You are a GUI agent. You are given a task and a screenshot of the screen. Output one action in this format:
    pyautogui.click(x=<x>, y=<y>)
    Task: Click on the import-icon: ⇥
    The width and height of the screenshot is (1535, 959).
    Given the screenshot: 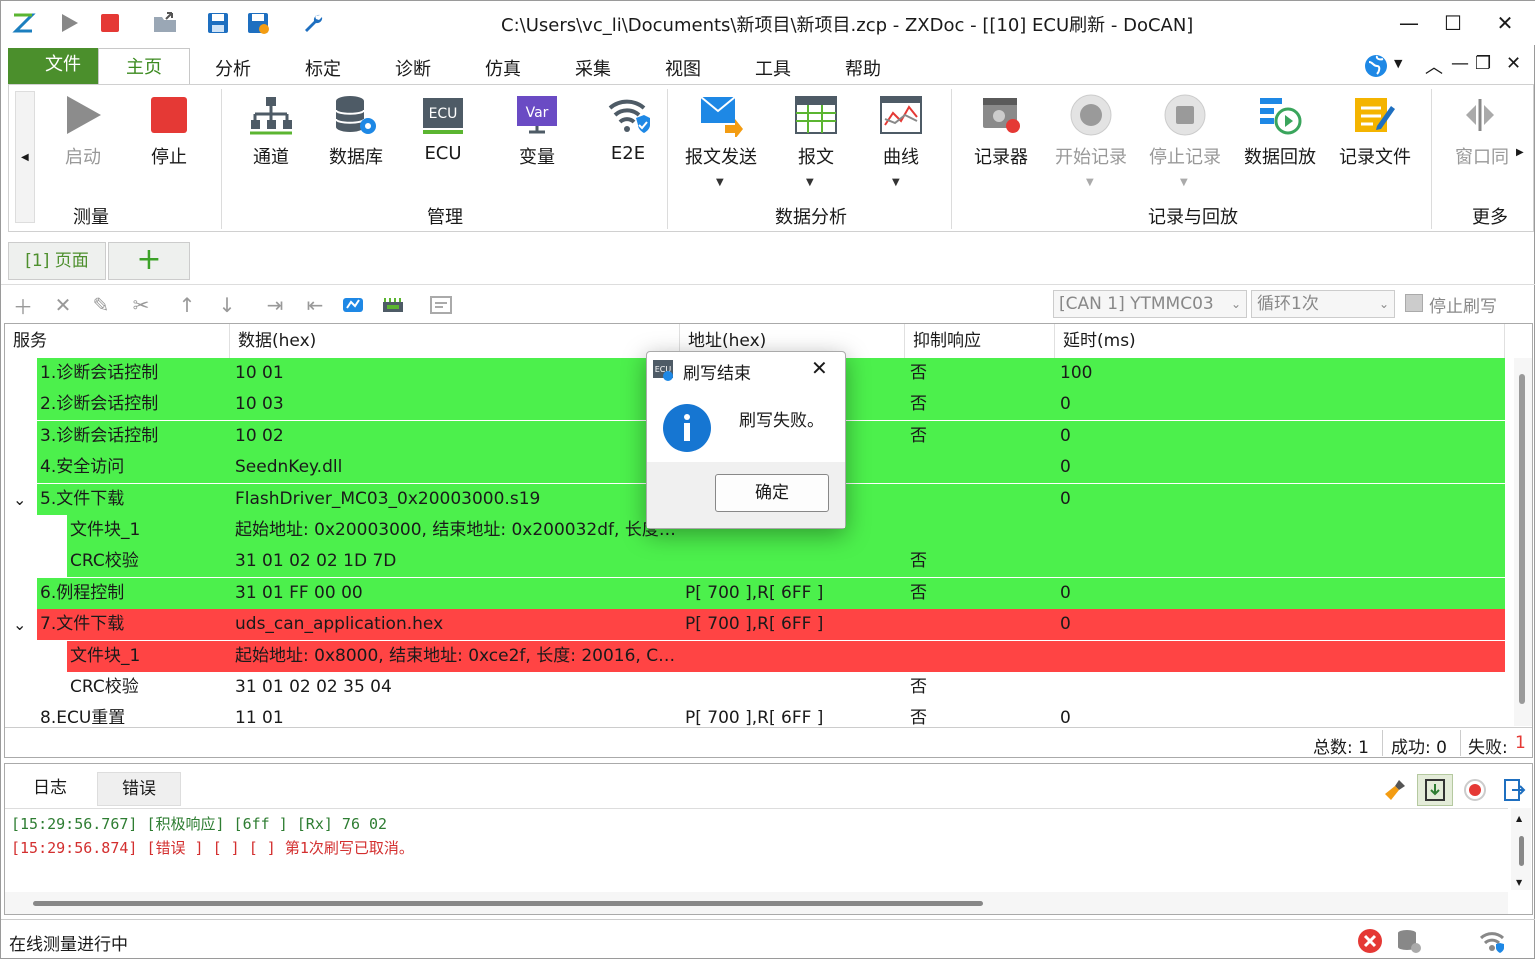 What is the action you would take?
    pyautogui.click(x=275, y=305)
    